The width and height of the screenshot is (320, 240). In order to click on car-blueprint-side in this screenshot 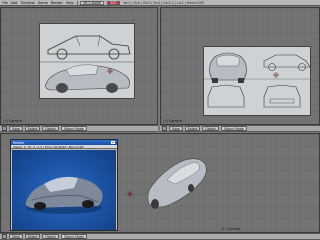, I will do `click(88, 64)`.